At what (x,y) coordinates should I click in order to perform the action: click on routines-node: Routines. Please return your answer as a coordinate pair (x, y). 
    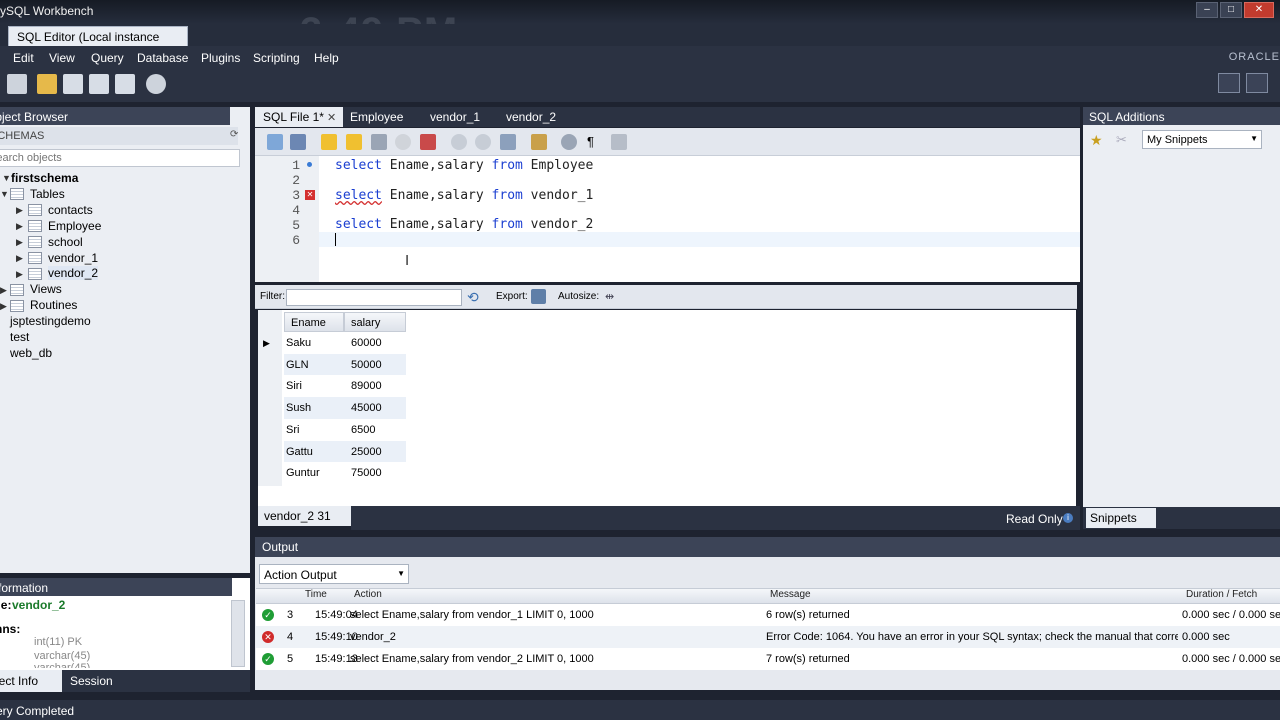
    Looking at the image, I should click on (53, 305).